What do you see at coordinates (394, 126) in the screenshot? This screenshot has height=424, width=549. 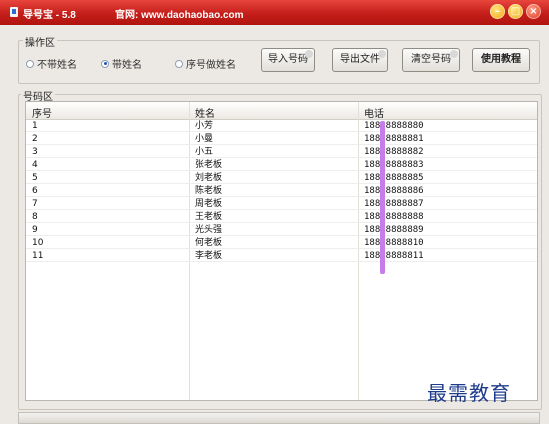 I see `phone-cell: 18888888880` at bounding box center [394, 126].